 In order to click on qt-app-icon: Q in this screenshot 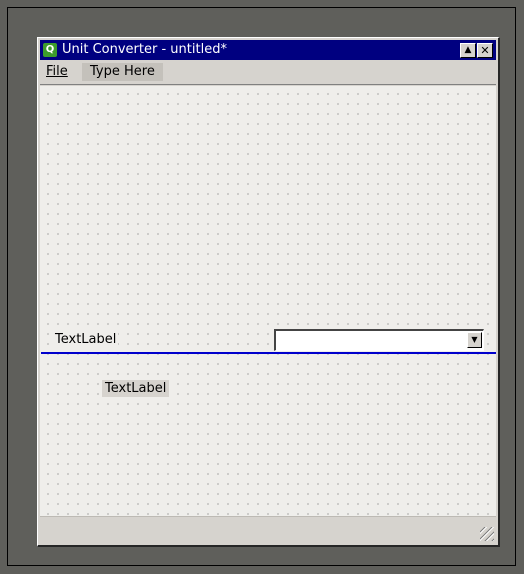, I will do `click(50, 50)`.